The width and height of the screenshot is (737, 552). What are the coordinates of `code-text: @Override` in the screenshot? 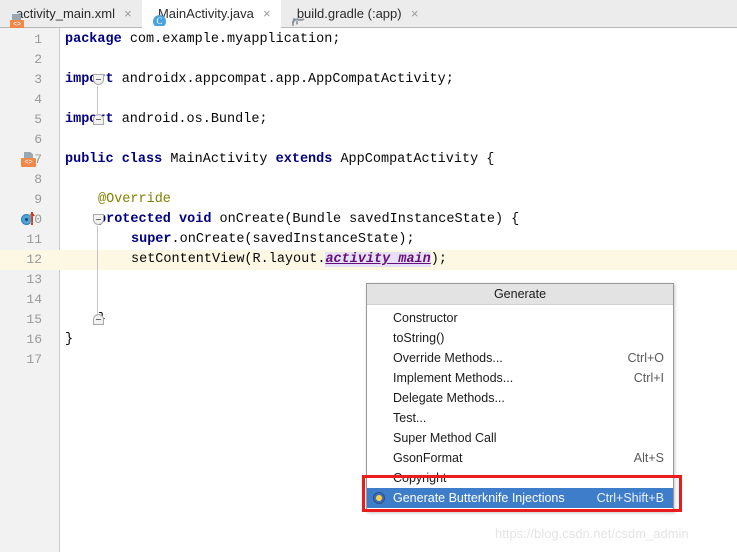 It's located at (134, 200).